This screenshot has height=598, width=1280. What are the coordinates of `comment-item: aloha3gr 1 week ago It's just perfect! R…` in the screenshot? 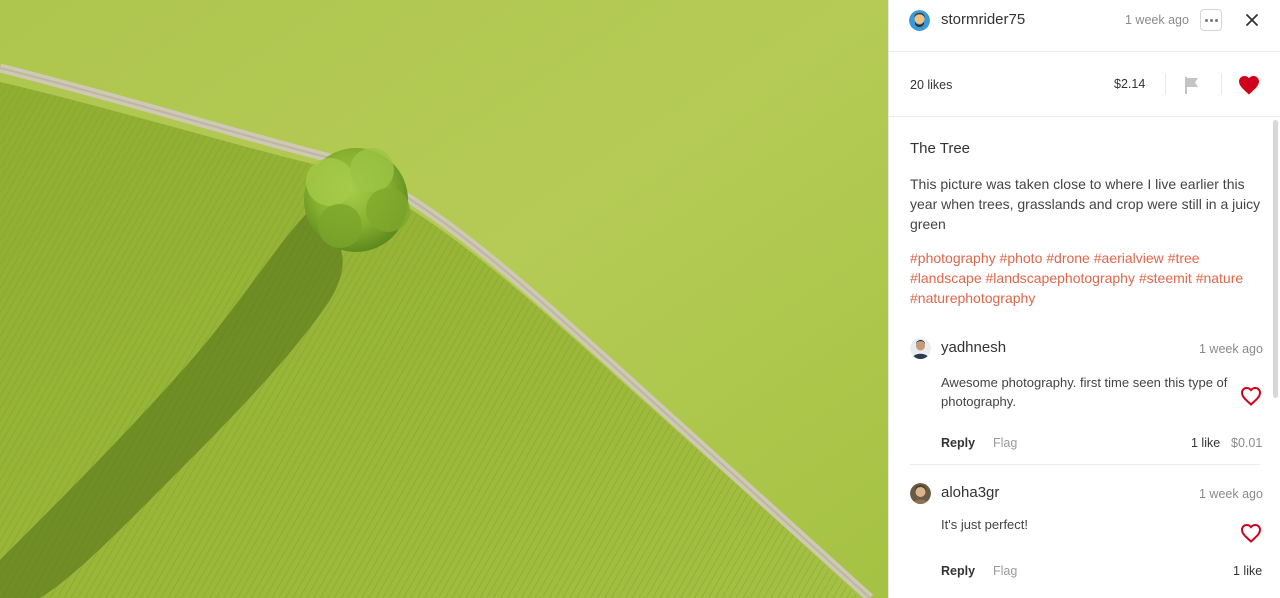 It's located at (1084, 539).